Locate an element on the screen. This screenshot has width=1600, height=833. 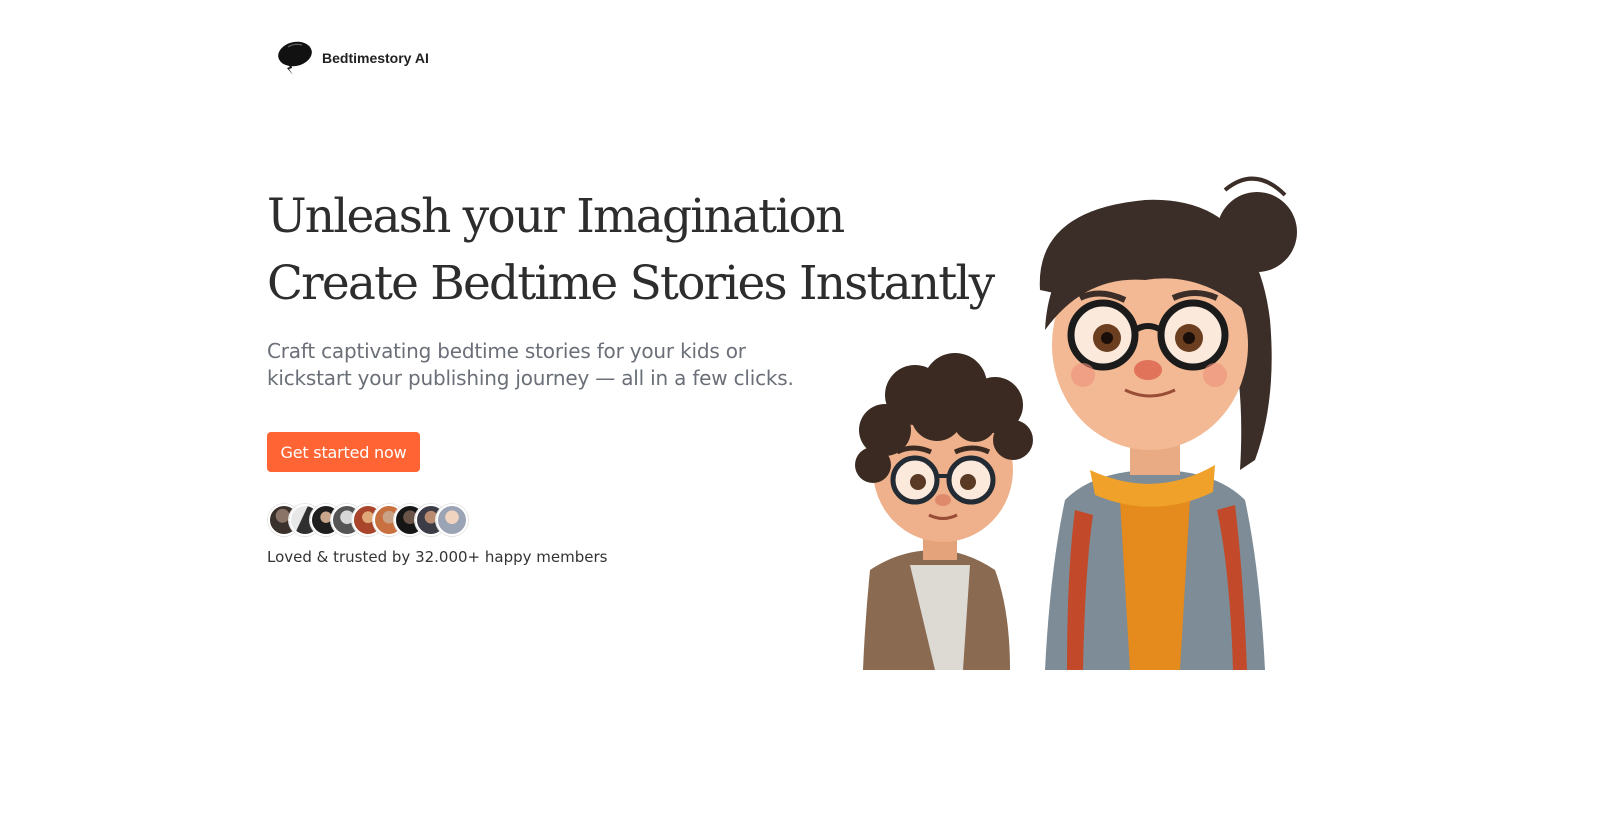
brand-logo-link: Bedtimestory AI is located at coordinates (351, 58).